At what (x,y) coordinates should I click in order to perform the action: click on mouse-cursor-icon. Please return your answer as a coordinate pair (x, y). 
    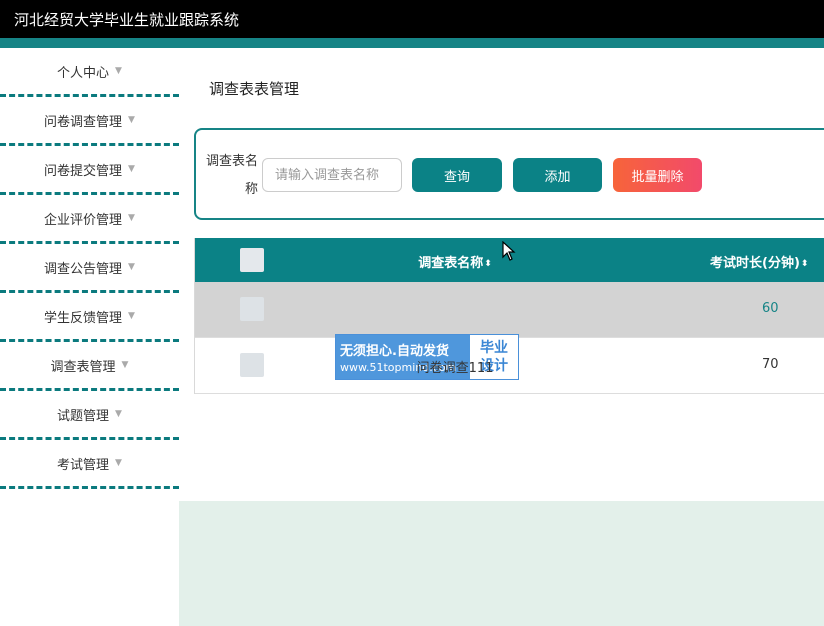
    Looking at the image, I should click on (509, 251).